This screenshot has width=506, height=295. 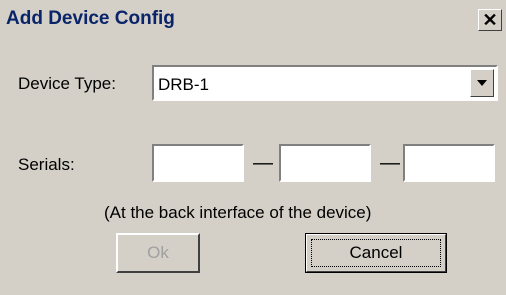 I want to click on chevron-down-icon, so click(x=482, y=83).